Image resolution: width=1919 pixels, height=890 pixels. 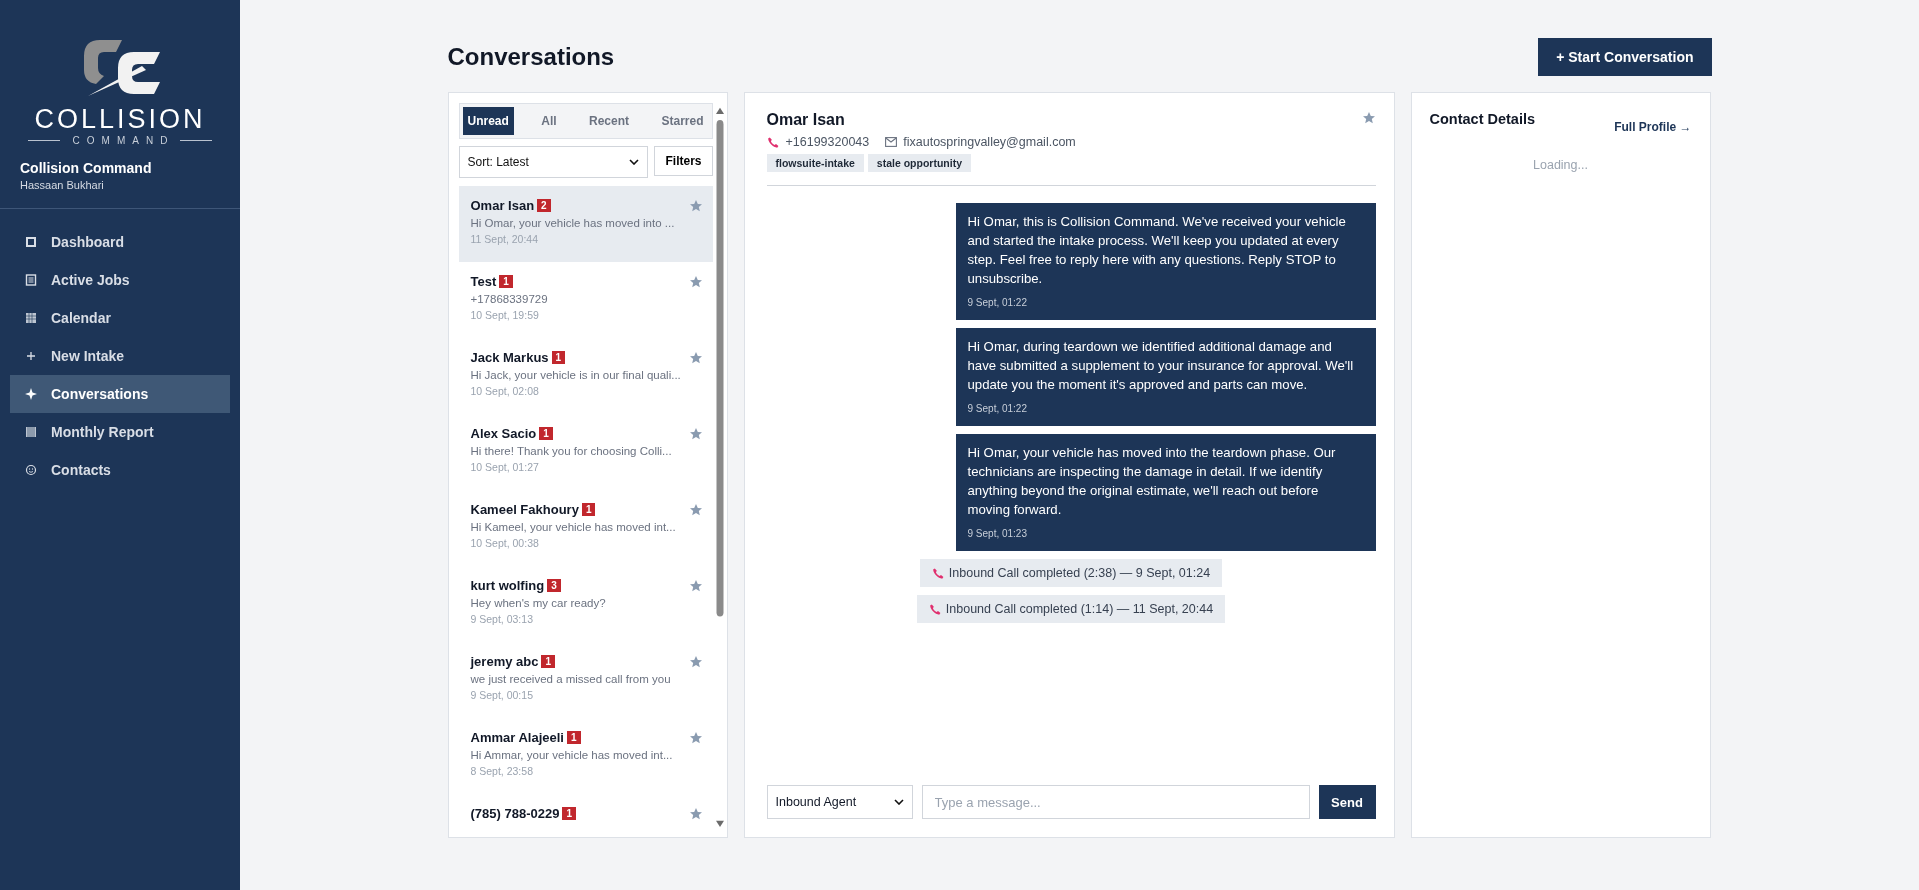 I want to click on timestamp: 9 Sept, 00:15, so click(x=502, y=695).